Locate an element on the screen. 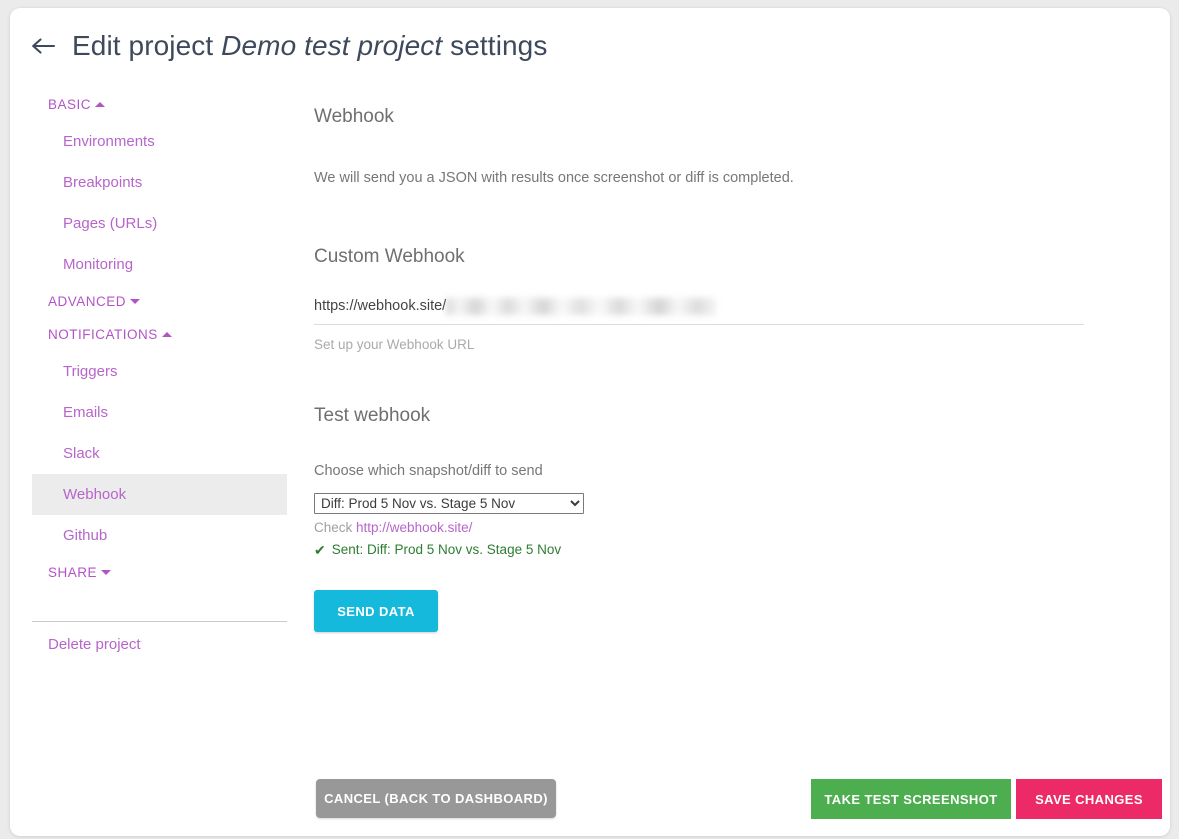 This screenshot has height=839, width=1179. page-title-prefix: Edit project is located at coordinates (147, 45).